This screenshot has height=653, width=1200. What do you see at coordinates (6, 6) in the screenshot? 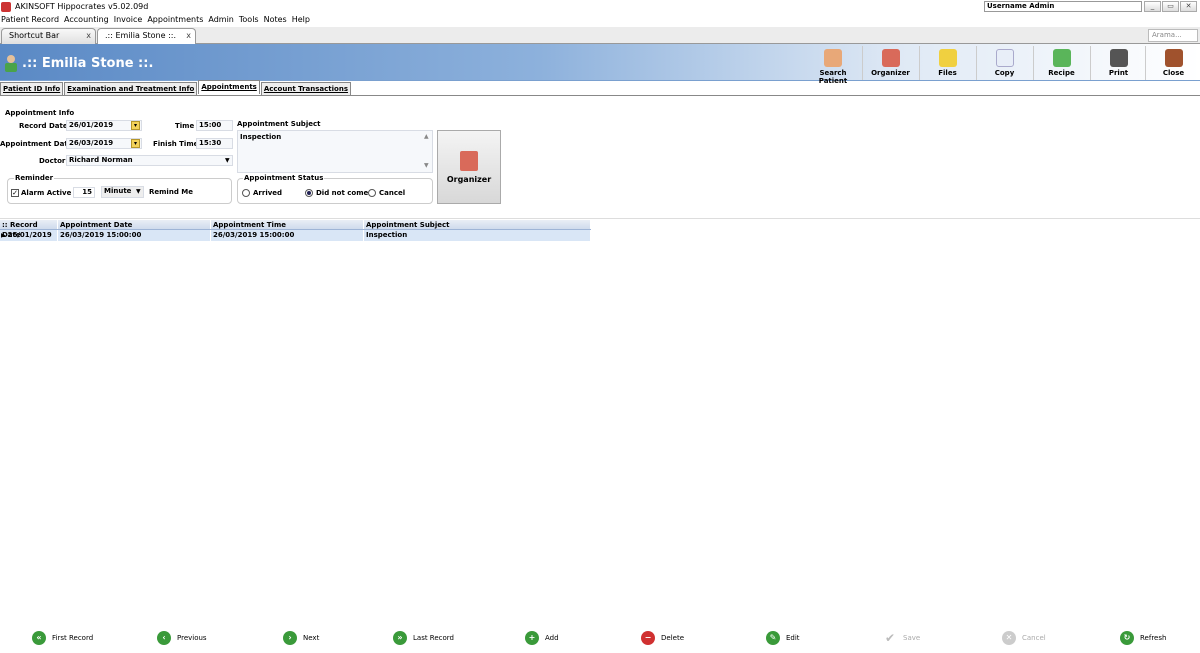
I see `app-icon` at bounding box center [6, 6].